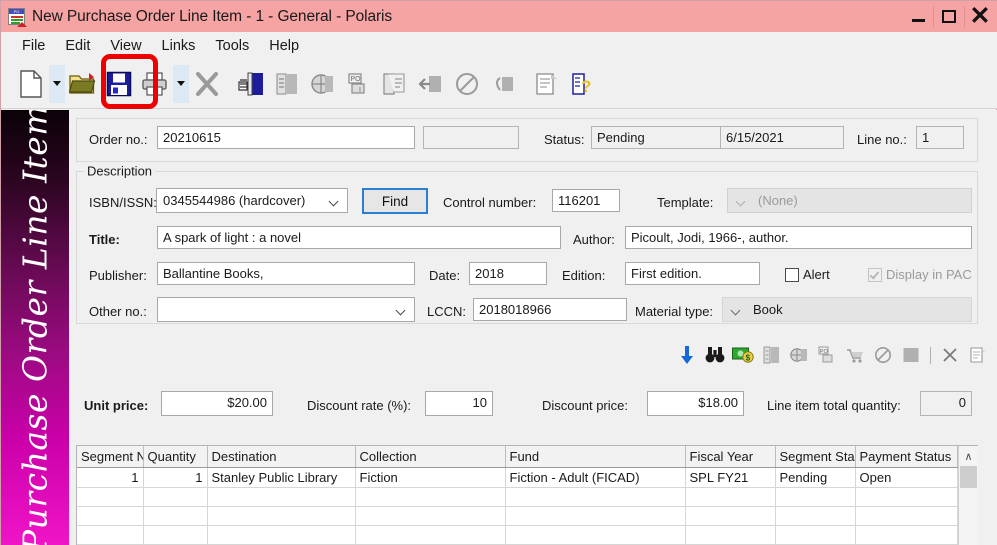  Describe the element at coordinates (287, 84) in the screenshot. I see `item-record-icon` at that location.